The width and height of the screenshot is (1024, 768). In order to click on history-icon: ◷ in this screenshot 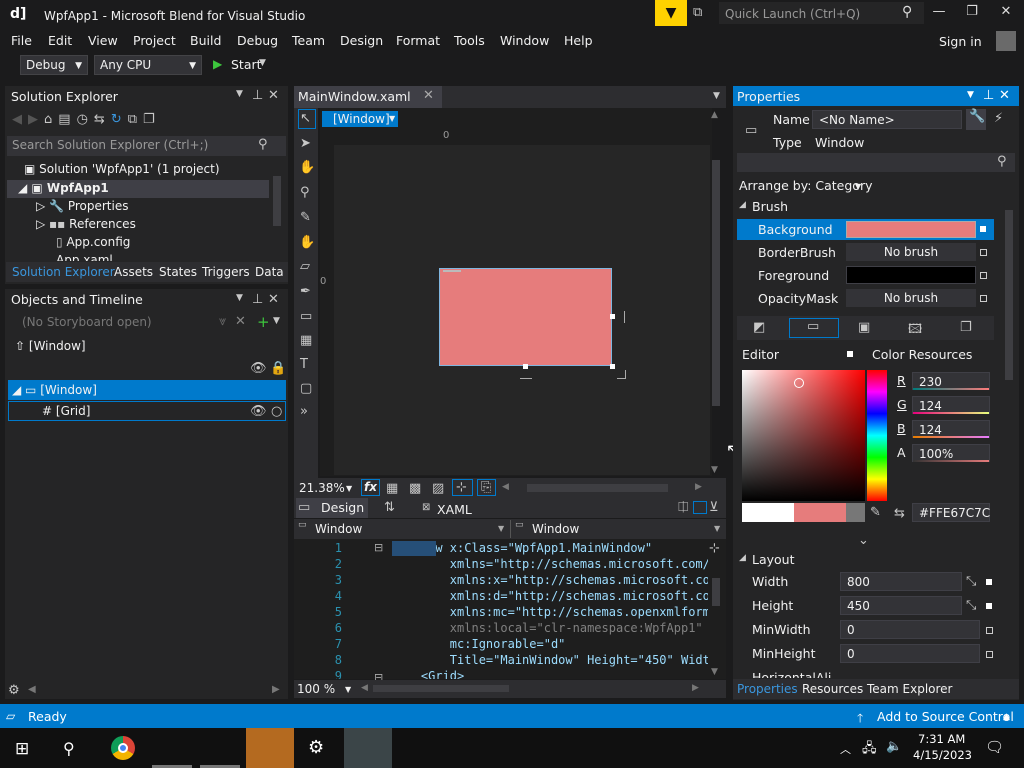, I will do `click(82, 119)`.